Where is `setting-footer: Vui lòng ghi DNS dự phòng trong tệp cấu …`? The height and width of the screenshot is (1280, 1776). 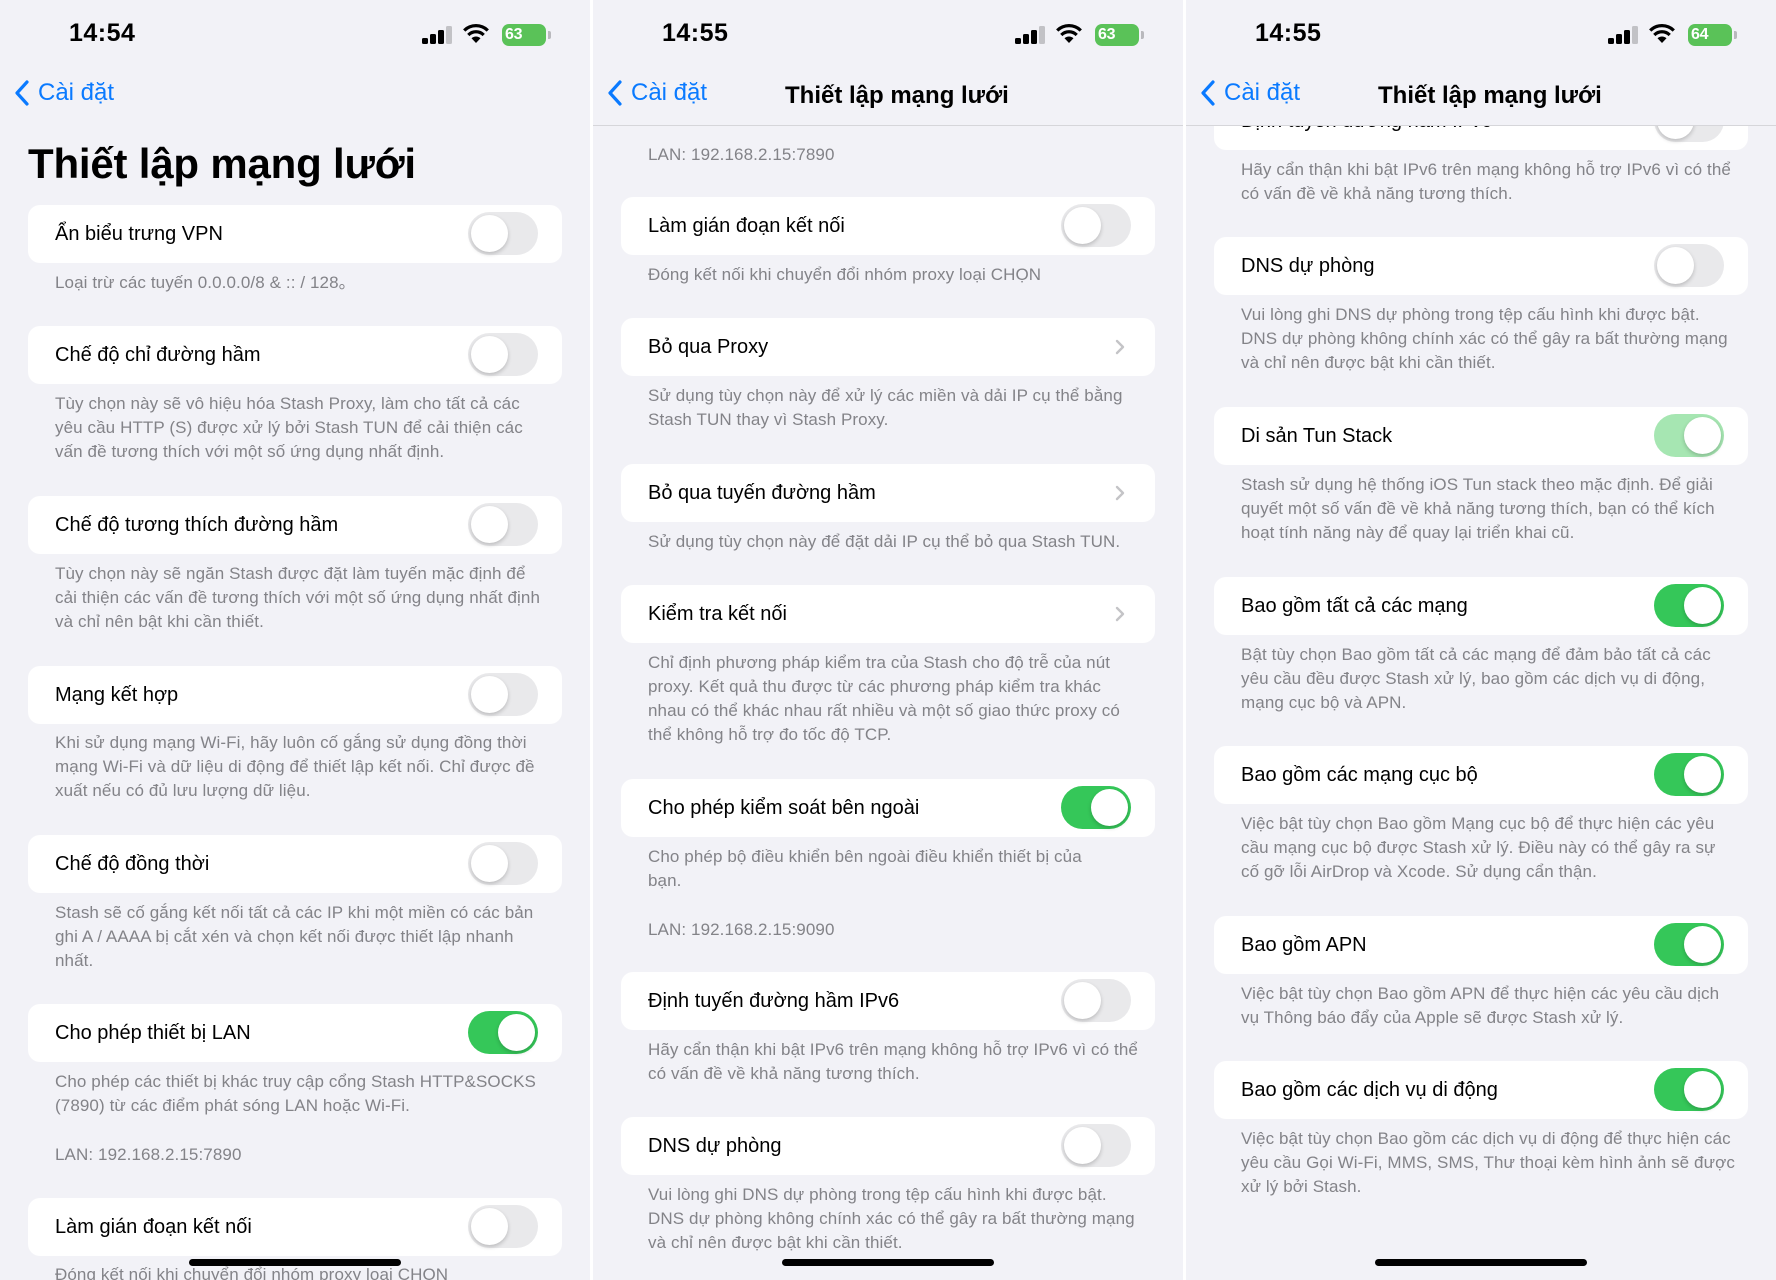 setting-footer: Vui lòng ghi DNS dự phòng trong tệp cấu … is located at coordinates (1484, 338).